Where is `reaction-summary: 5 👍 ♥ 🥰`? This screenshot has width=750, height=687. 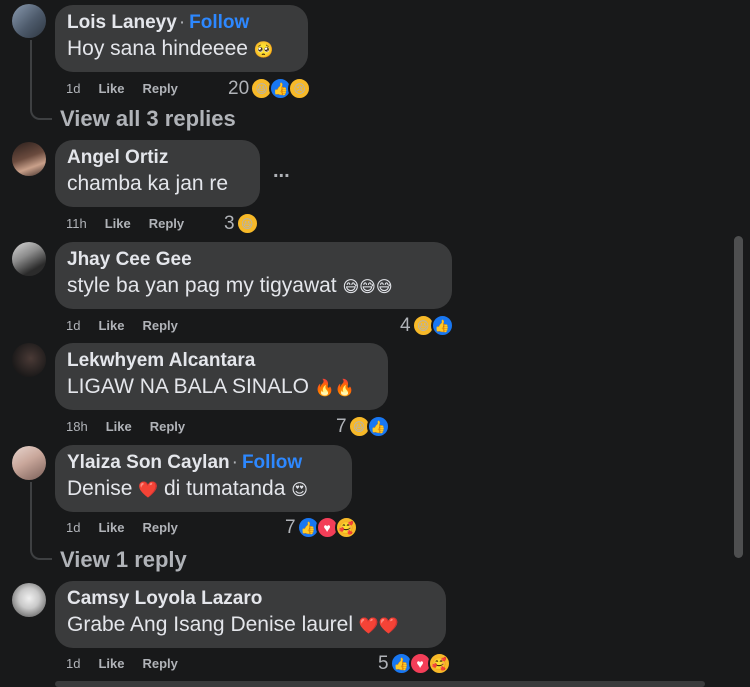
reaction-summary: 5 👍 ♥ 🥰 is located at coordinates (414, 663).